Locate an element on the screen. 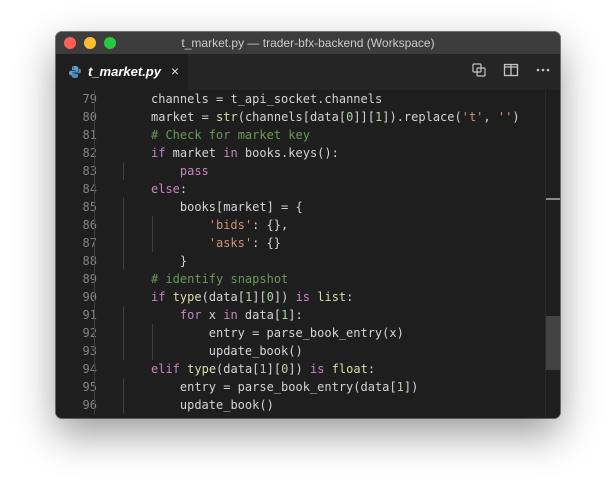 This screenshot has height=499, width=616. code-token: } is located at coordinates (183, 261).